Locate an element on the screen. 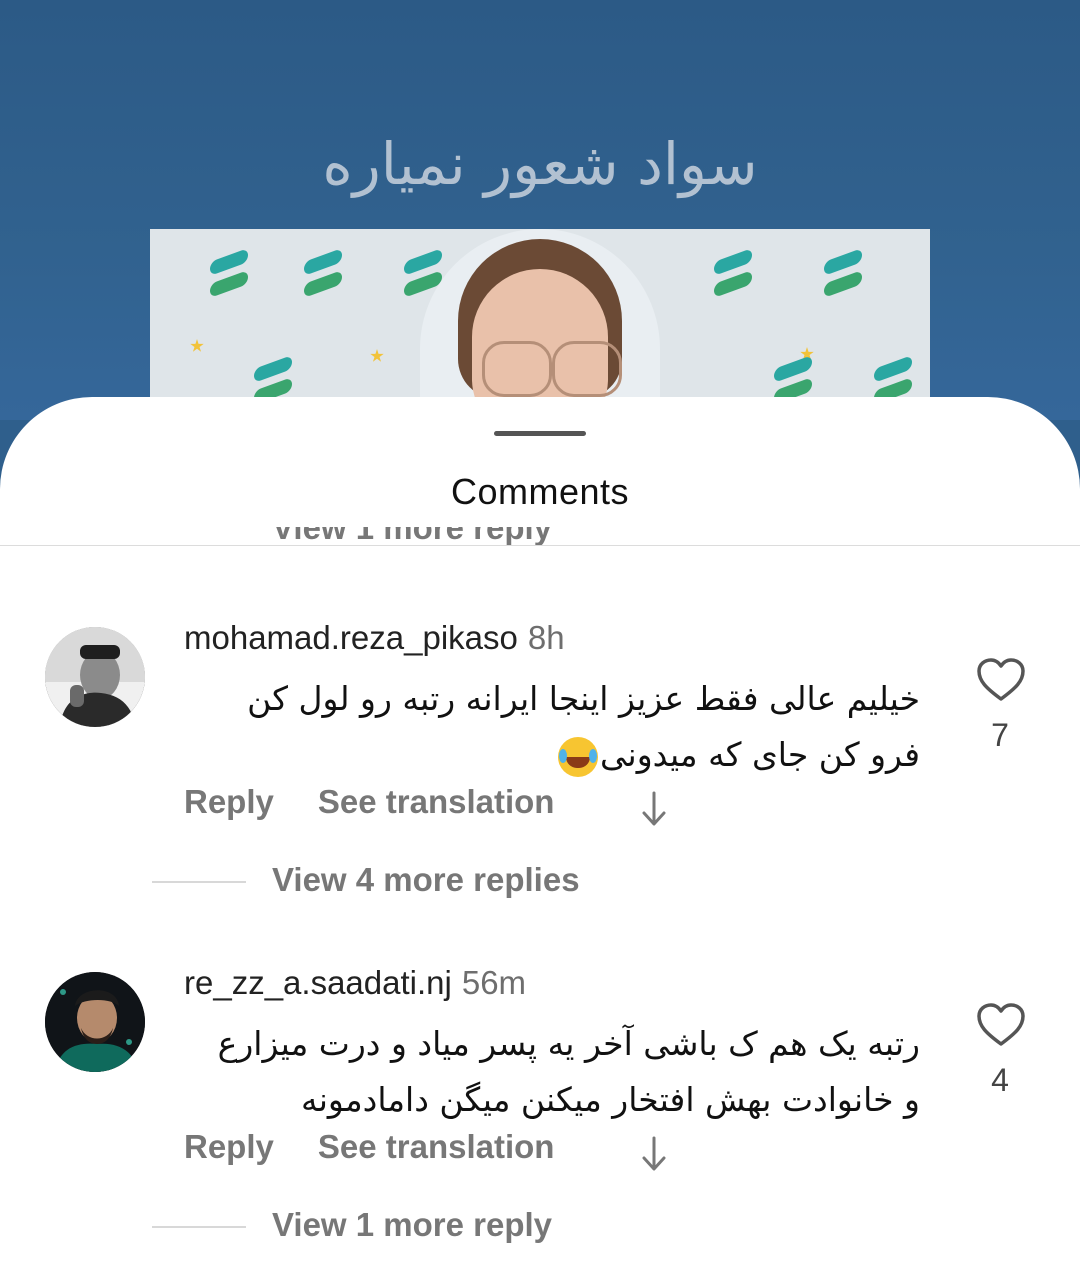  face-with-tears-of-joy-icon is located at coordinates (578, 756).